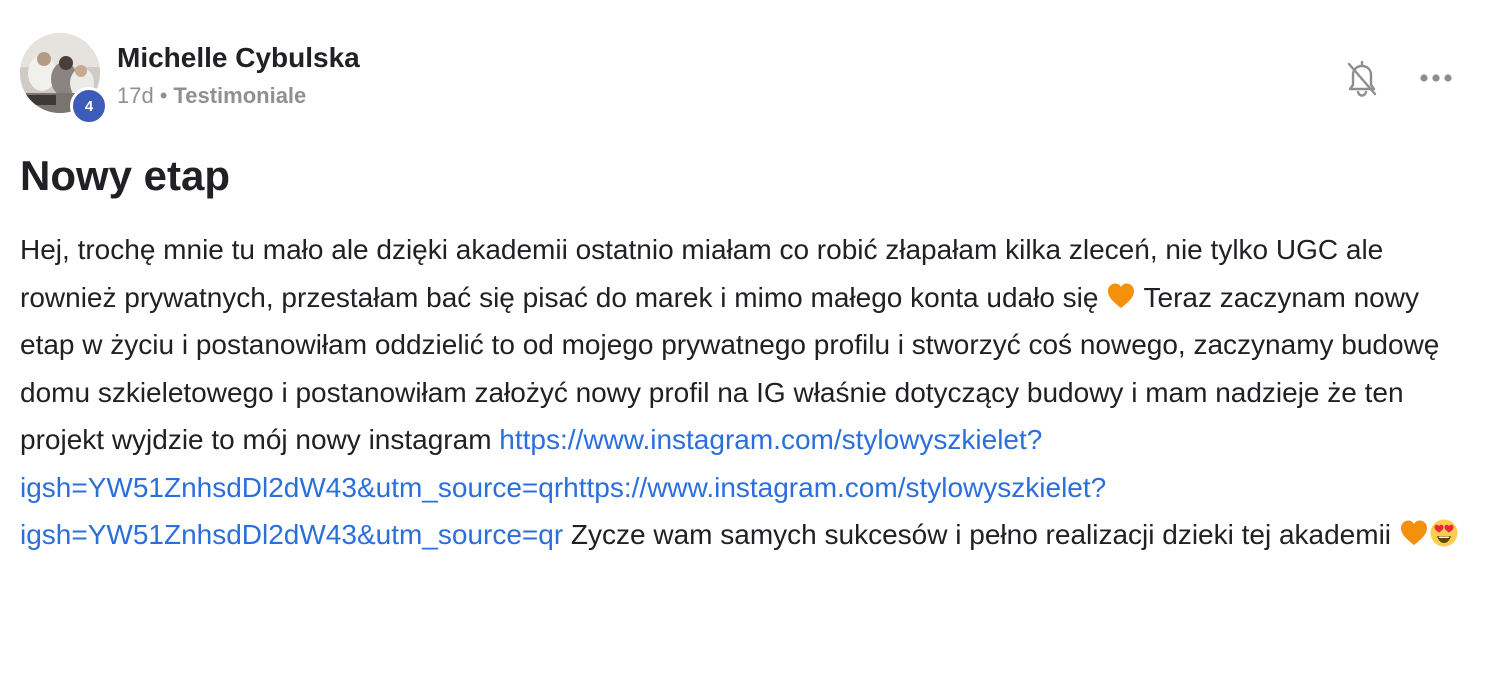 This screenshot has height=692, width=1488. I want to click on level-badge: 4, so click(89, 106).